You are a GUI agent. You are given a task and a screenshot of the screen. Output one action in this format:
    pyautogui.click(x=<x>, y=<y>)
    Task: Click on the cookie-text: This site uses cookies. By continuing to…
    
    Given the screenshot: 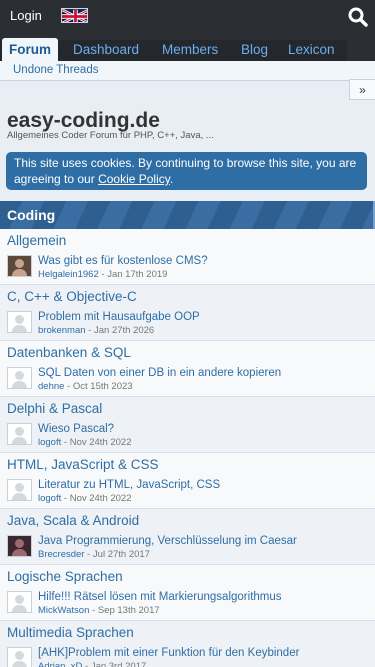 What is the action you would take?
    pyautogui.click(x=185, y=171)
    